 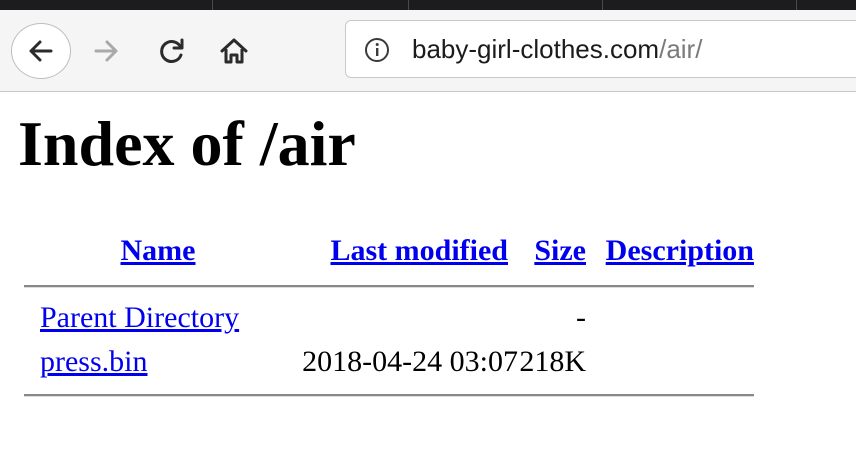 I want to click on size-column-header: Size, so click(x=552, y=251).